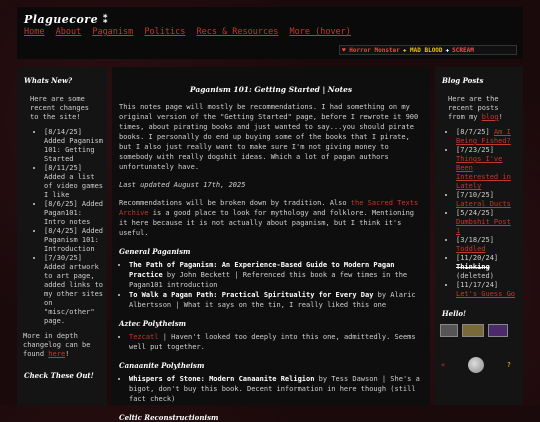  What do you see at coordinates (473, 267) in the screenshot?
I see `blog-post-deleted: Thinking` at bounding box center [473, 267].